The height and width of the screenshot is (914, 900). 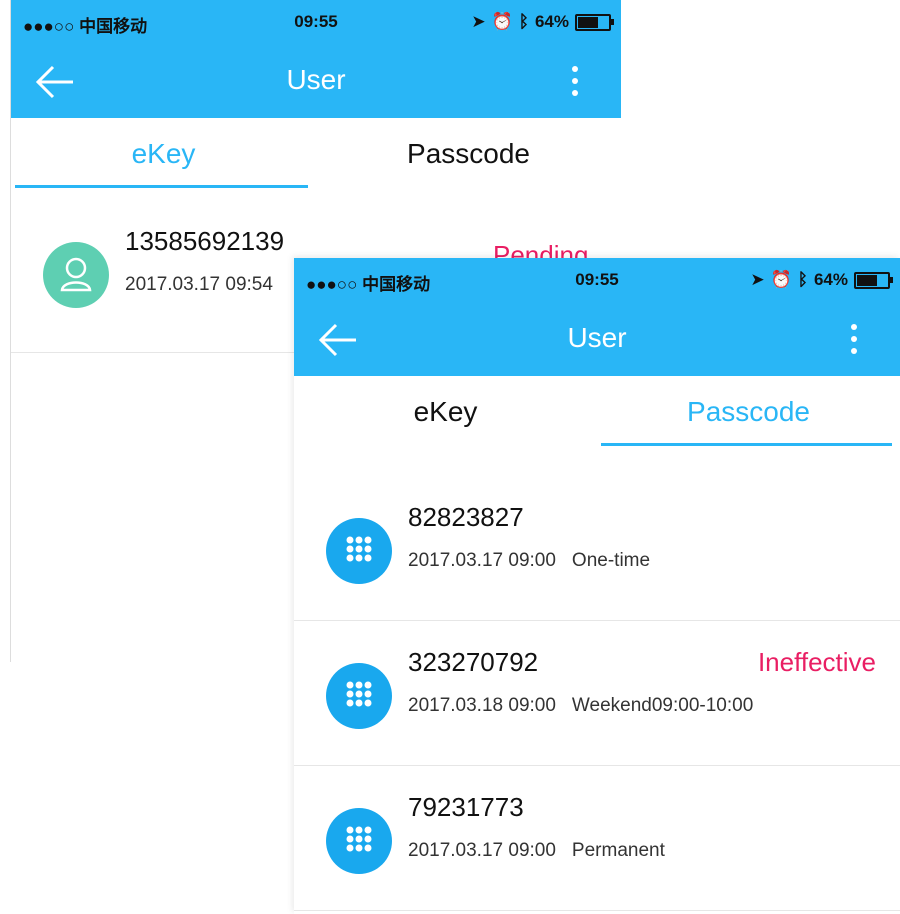 What do you see at coordinates (205, 241) in the screenshot?
I see `ekey-phone: 13585692139` at bounding box center [205, 241].